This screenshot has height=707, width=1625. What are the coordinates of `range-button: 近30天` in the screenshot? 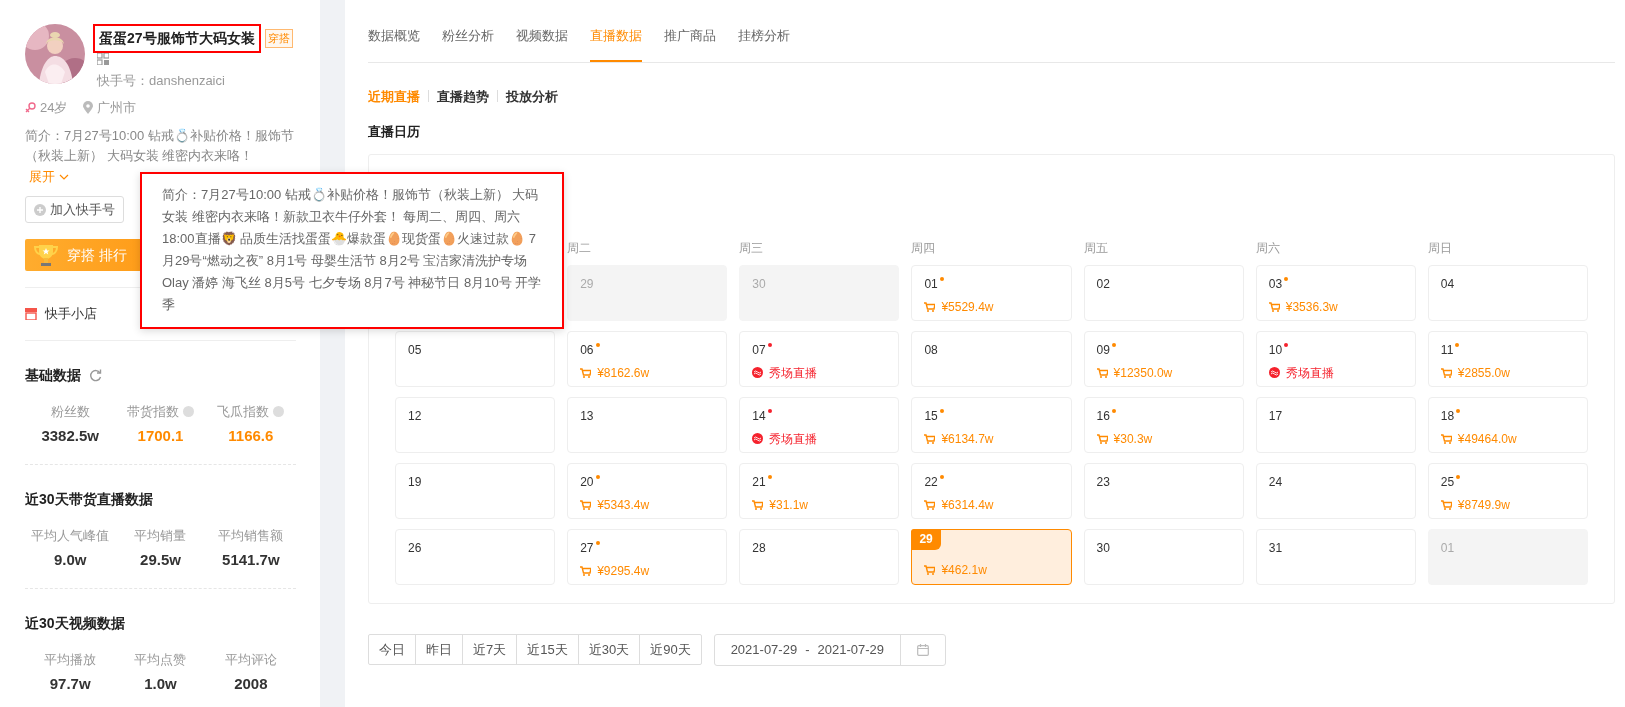 It's located at (609, 649).